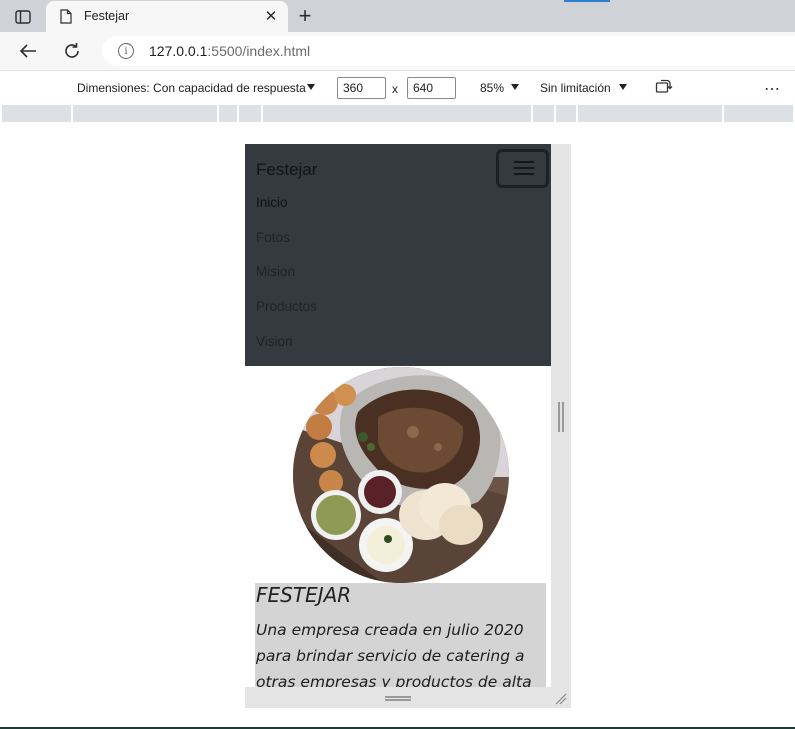 This screenshot has height=729, width=795. What do you see at coordinates (561, 417) in the screenshot?
I see `vertical-resize-handle` at bounding box center [561, 417].